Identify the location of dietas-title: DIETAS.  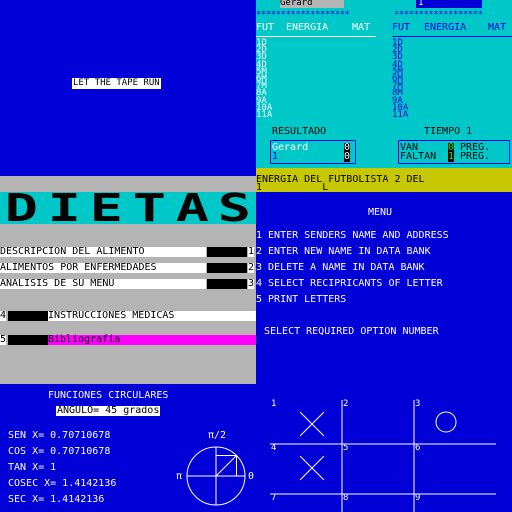
(128, 208).